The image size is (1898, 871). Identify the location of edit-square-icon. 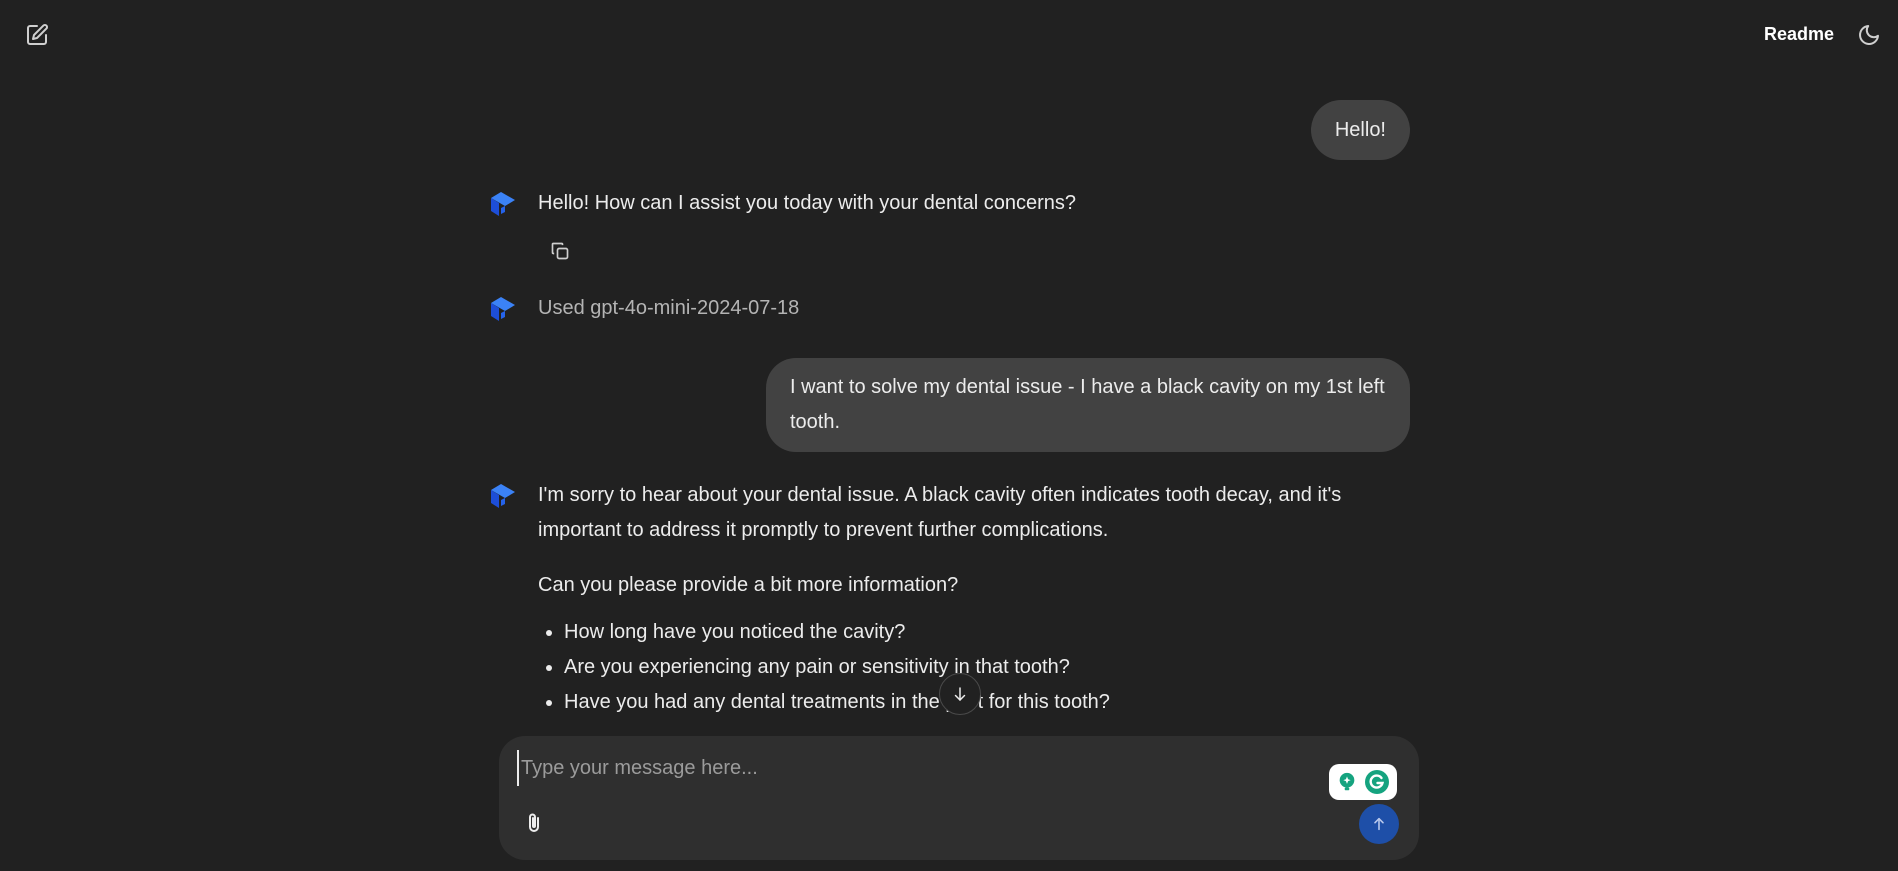
(37, 34).